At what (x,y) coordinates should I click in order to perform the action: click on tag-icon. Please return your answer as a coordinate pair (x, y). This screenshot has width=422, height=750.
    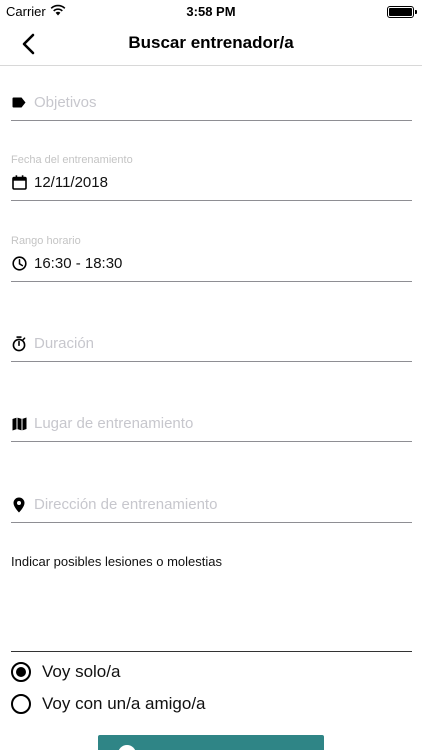
    Looking at the image, I should click on (19, 103).